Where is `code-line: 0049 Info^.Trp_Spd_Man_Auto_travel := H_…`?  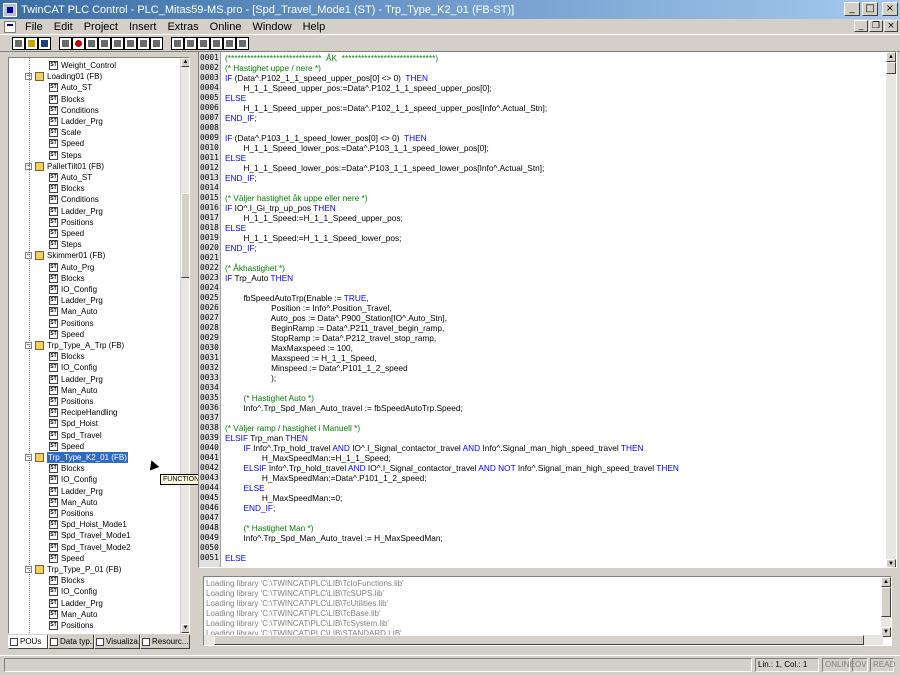
code-line: 0049 Info^.Trp_Spd_Man_Auto_travel := H_… is located at coordinates (541, 538).